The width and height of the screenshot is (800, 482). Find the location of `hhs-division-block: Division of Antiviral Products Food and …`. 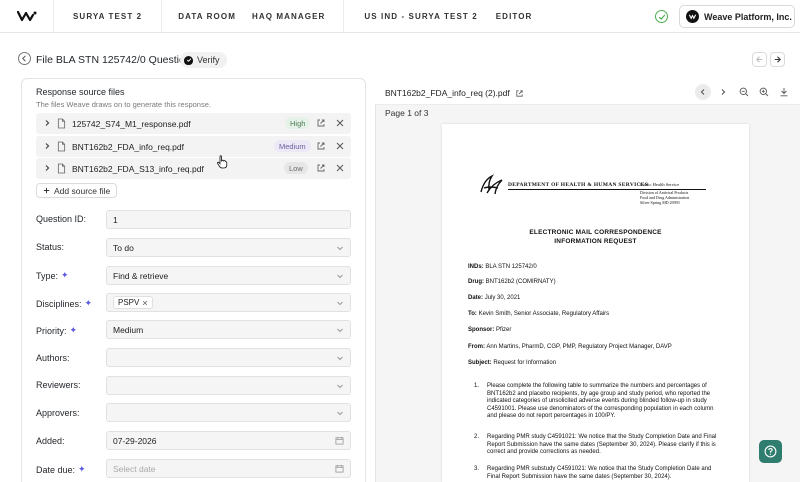

hhs-division-block: Division of Antiviral Products Food and … is located at coordinates (665, 197).